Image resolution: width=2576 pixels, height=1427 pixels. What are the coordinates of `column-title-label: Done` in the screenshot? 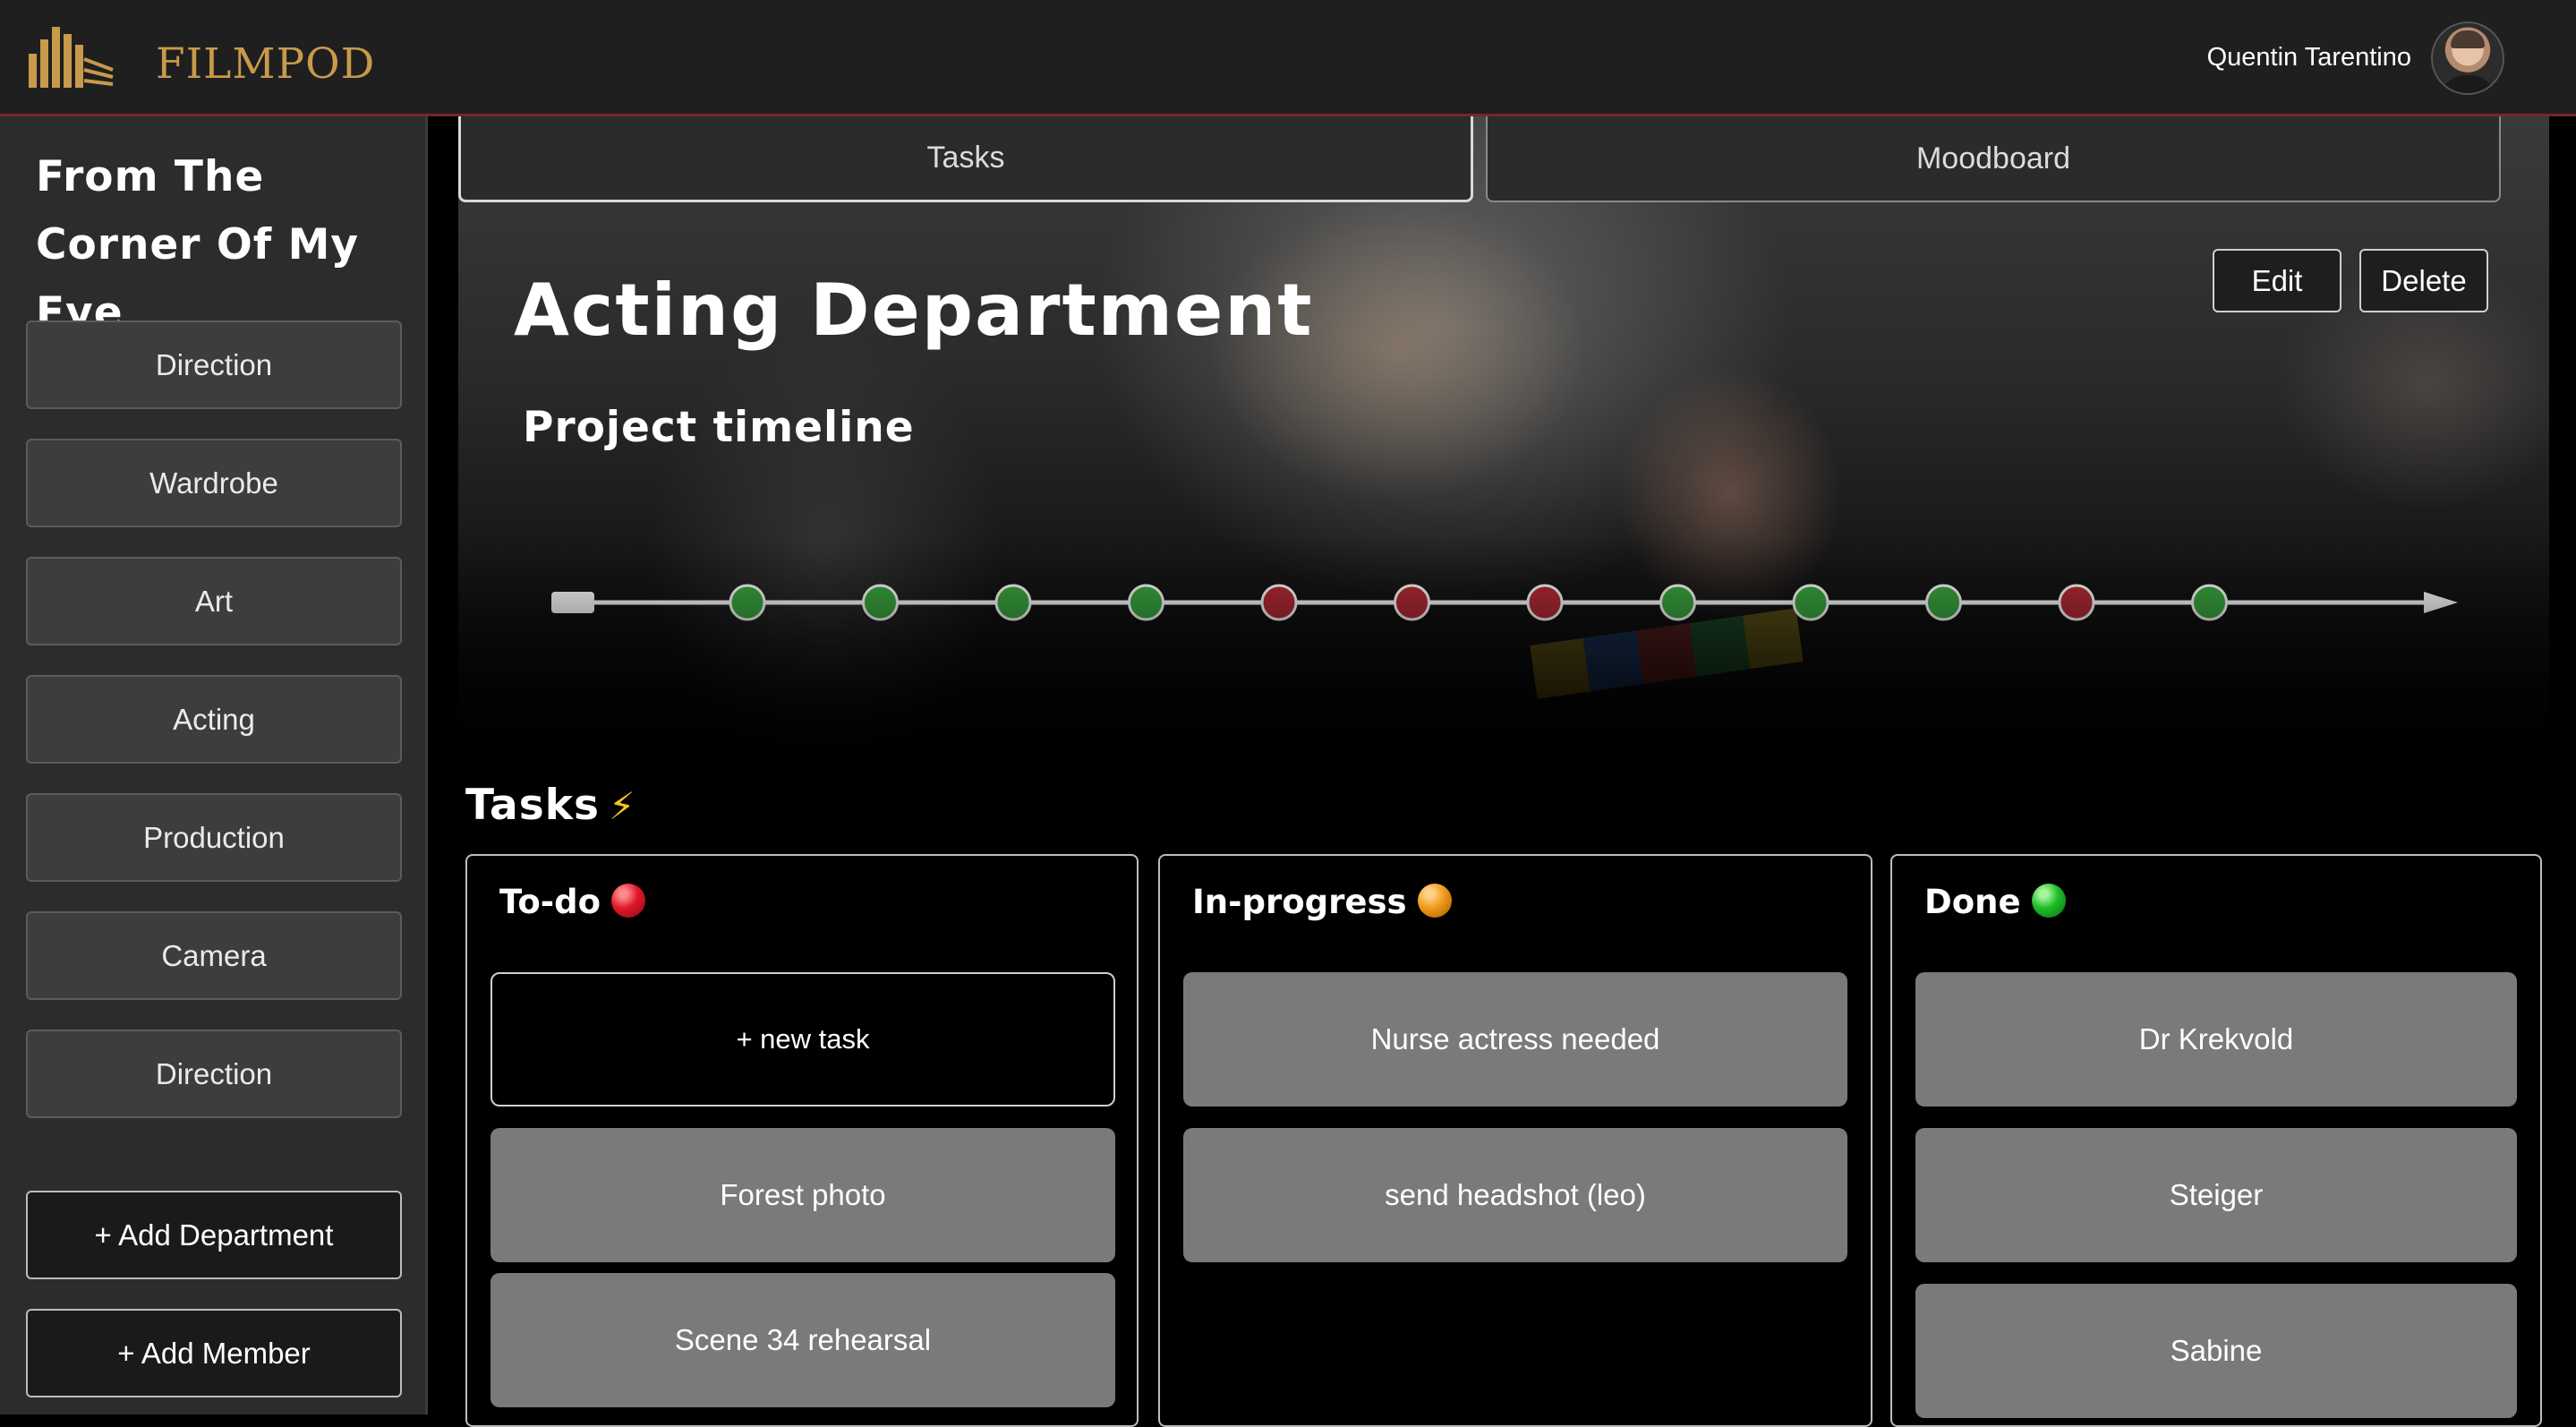 It's located at (1972, 902).